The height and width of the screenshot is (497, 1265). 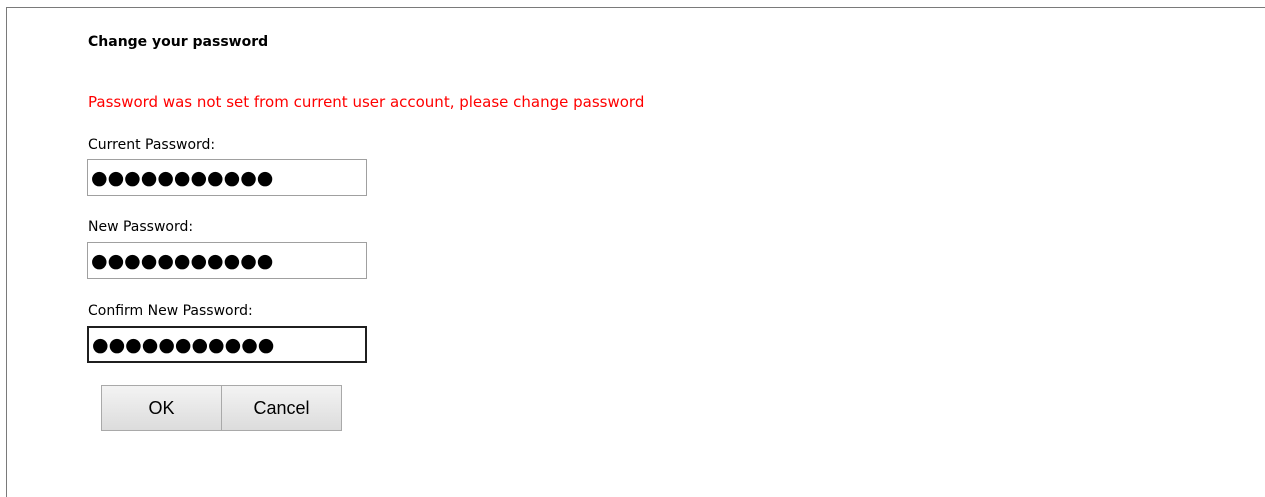 What do you see at coordinates (227, 260) in the screenshot?
I see `new-password-input` at bounding box center [227, 260].